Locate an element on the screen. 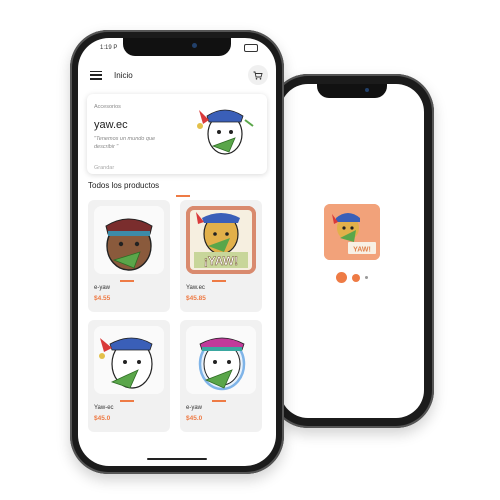  banner-slogan: "Tenemos un mundo que describir " is located at coordinates (125, 143).